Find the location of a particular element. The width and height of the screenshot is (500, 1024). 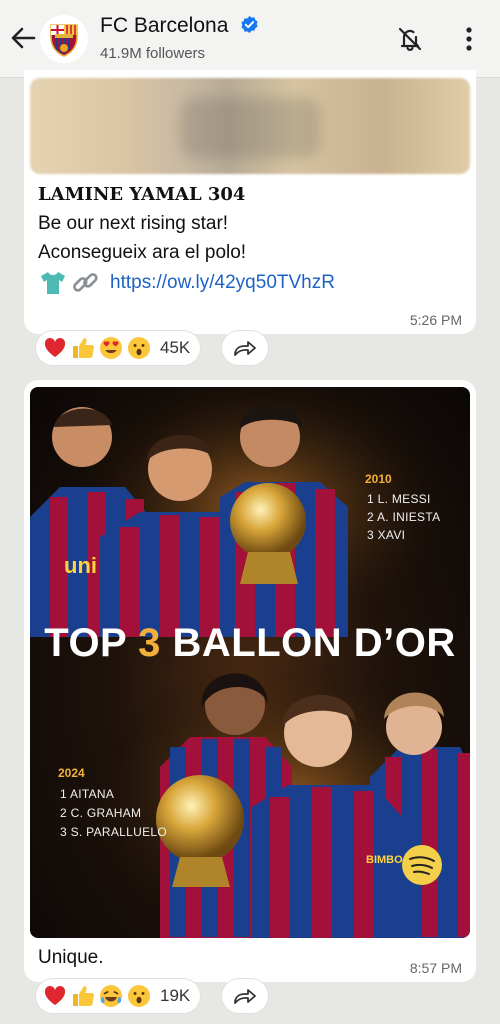

reaction-count: 19K is located at coordinates (175, 995).